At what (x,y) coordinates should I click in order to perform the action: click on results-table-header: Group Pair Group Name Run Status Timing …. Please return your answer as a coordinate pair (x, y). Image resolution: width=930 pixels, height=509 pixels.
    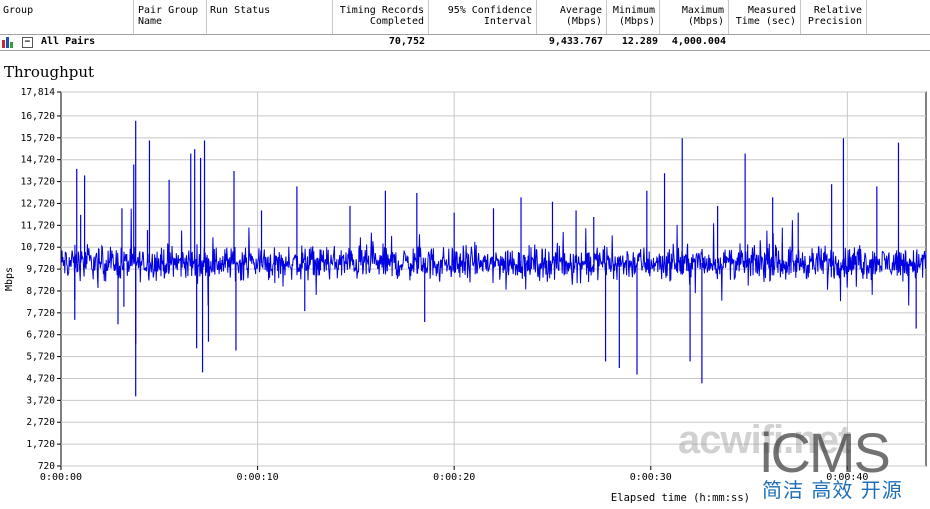
    Looking at the image, I should click on (465, 17).